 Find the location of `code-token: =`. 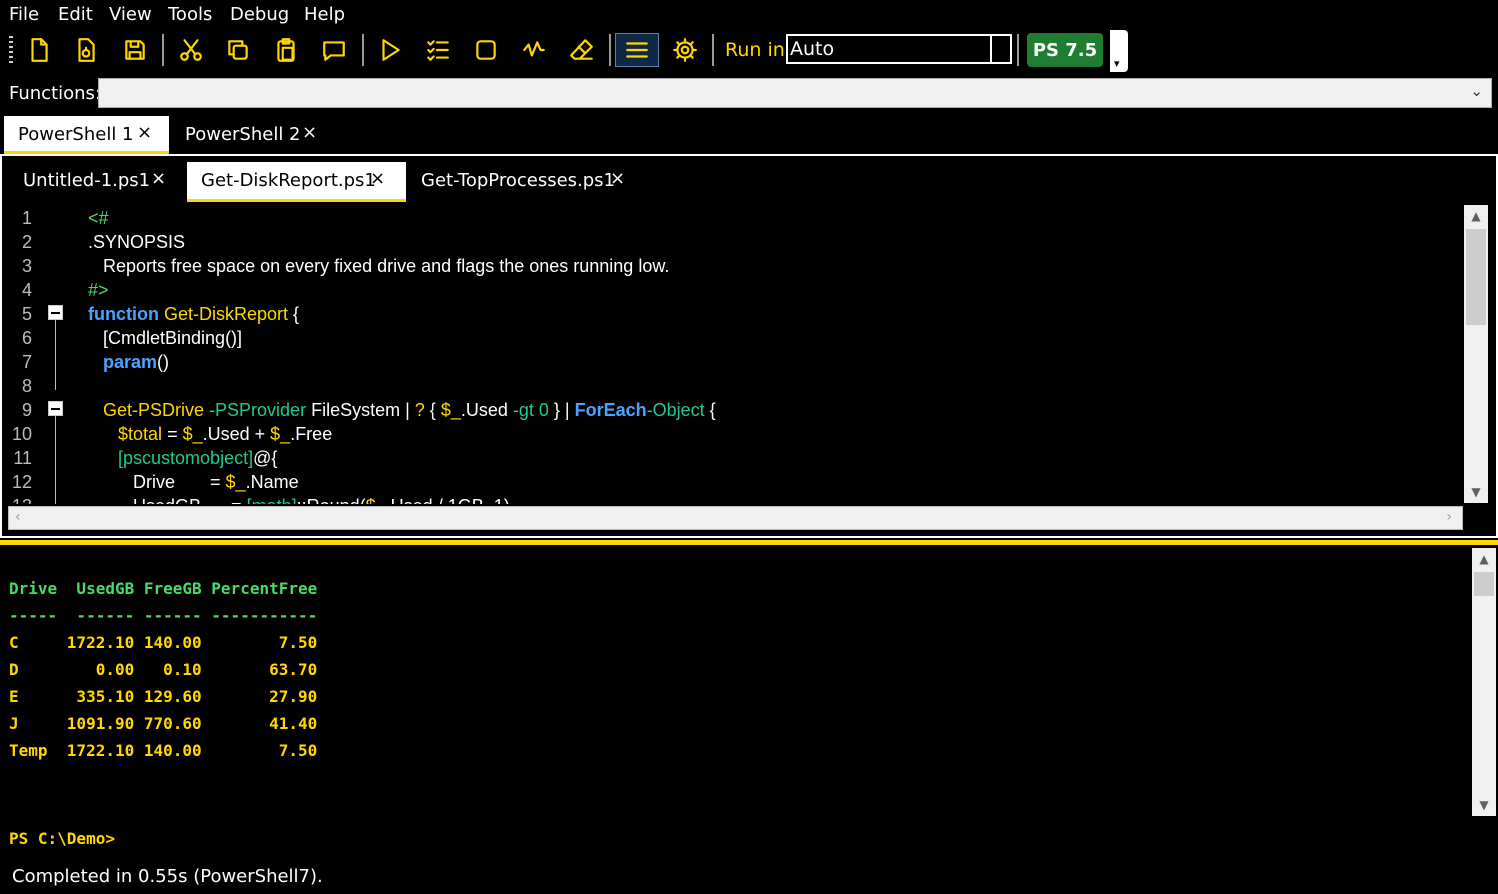

code-token: = is located at coordinates (172, 434).